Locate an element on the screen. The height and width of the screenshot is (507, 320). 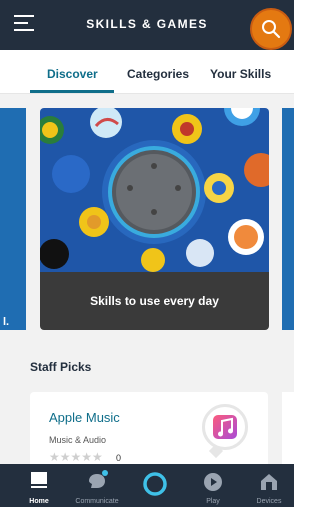
tab-bar: Discover Categories Your Skills is located at coordinates (147, 72).